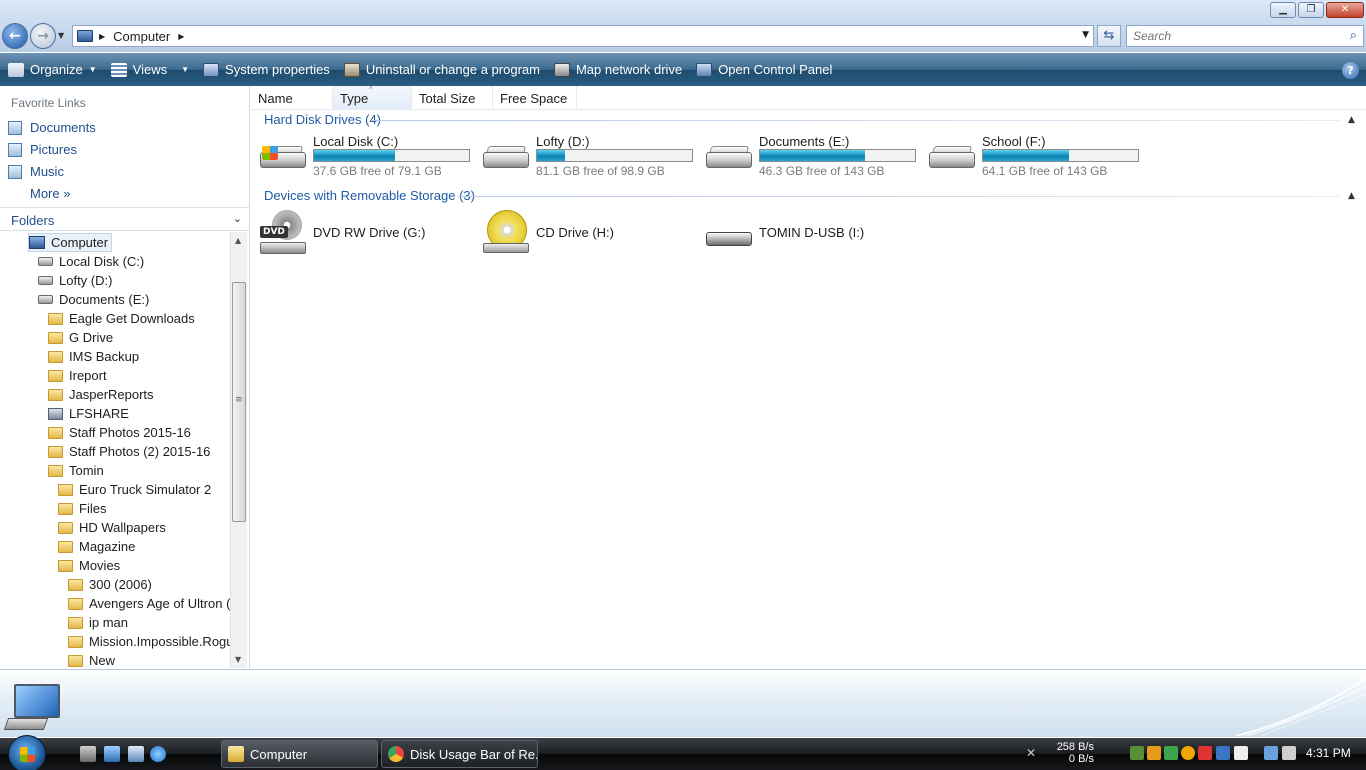  What do you see at coordinates (266, 69) in the screenshot?
I see `system-properties-button: System properties` at bounding box center [266, 69].